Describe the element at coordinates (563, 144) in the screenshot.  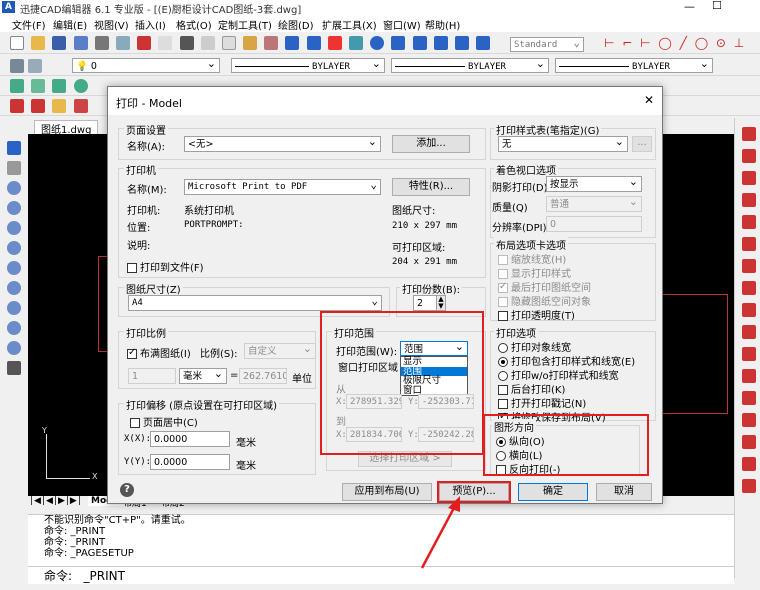
I see `style-table-select: 无` at that location.